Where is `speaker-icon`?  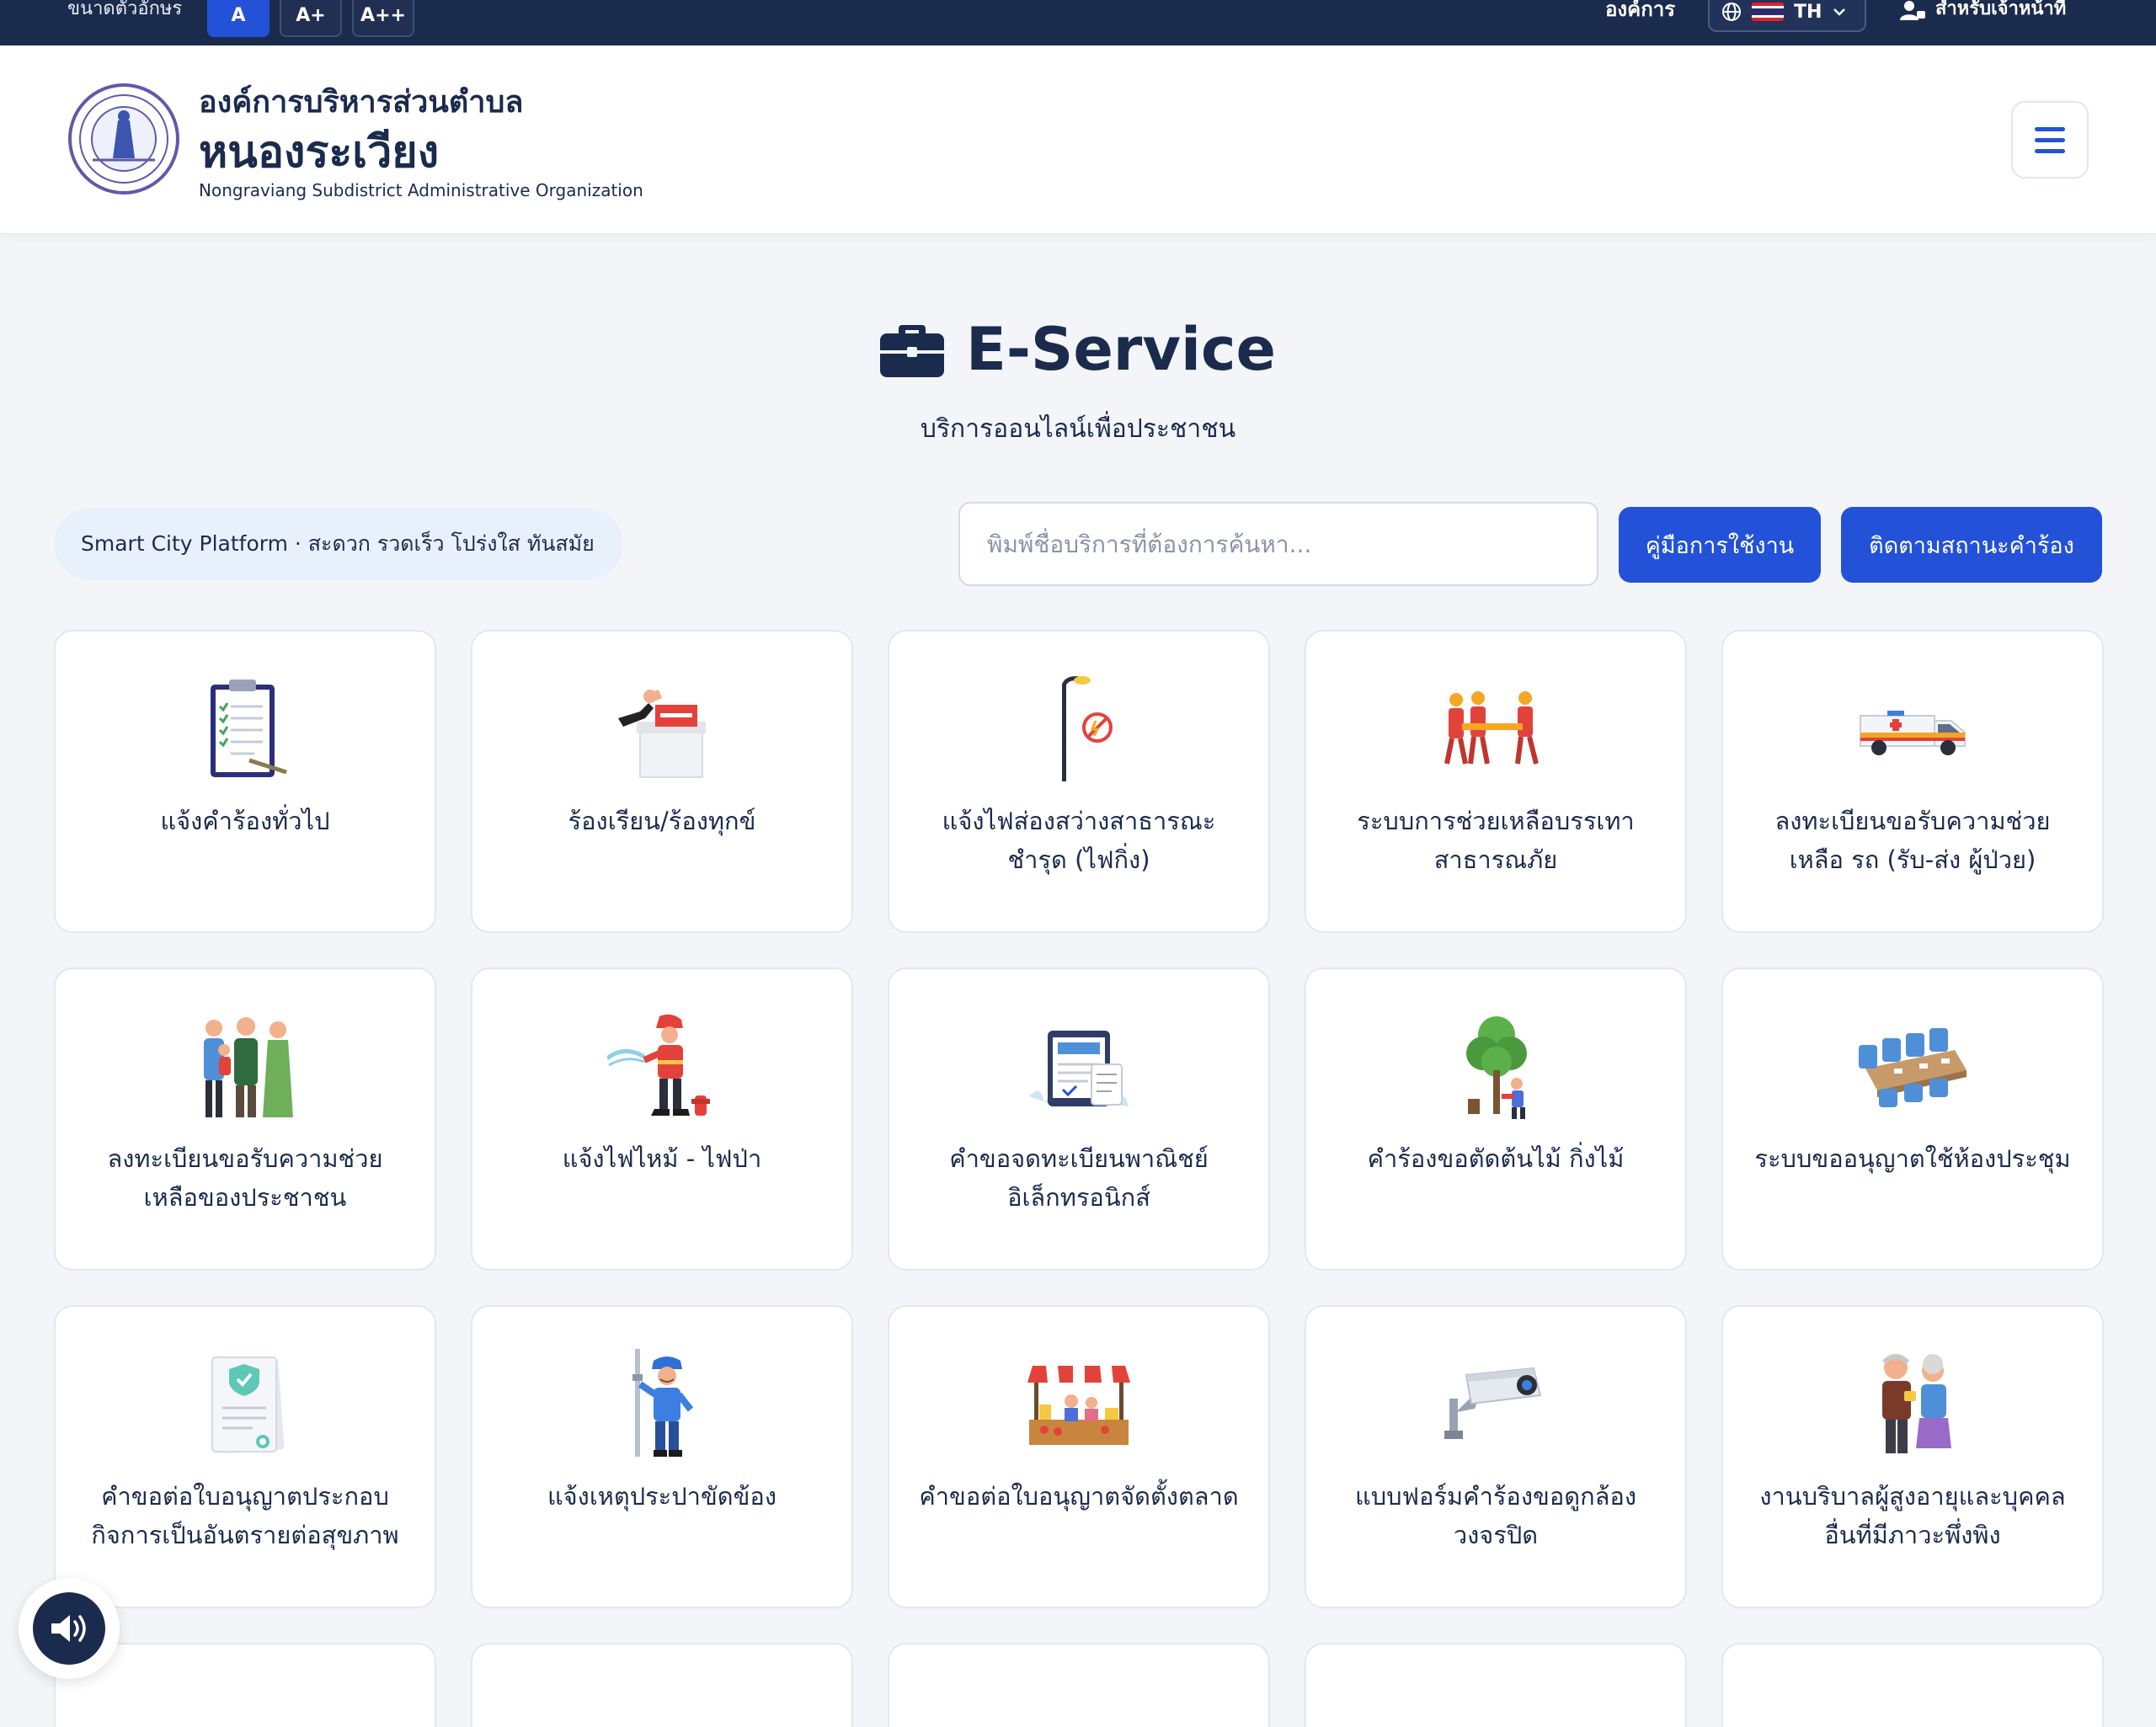 speaker-icon is located at coordinates (68, 1629).